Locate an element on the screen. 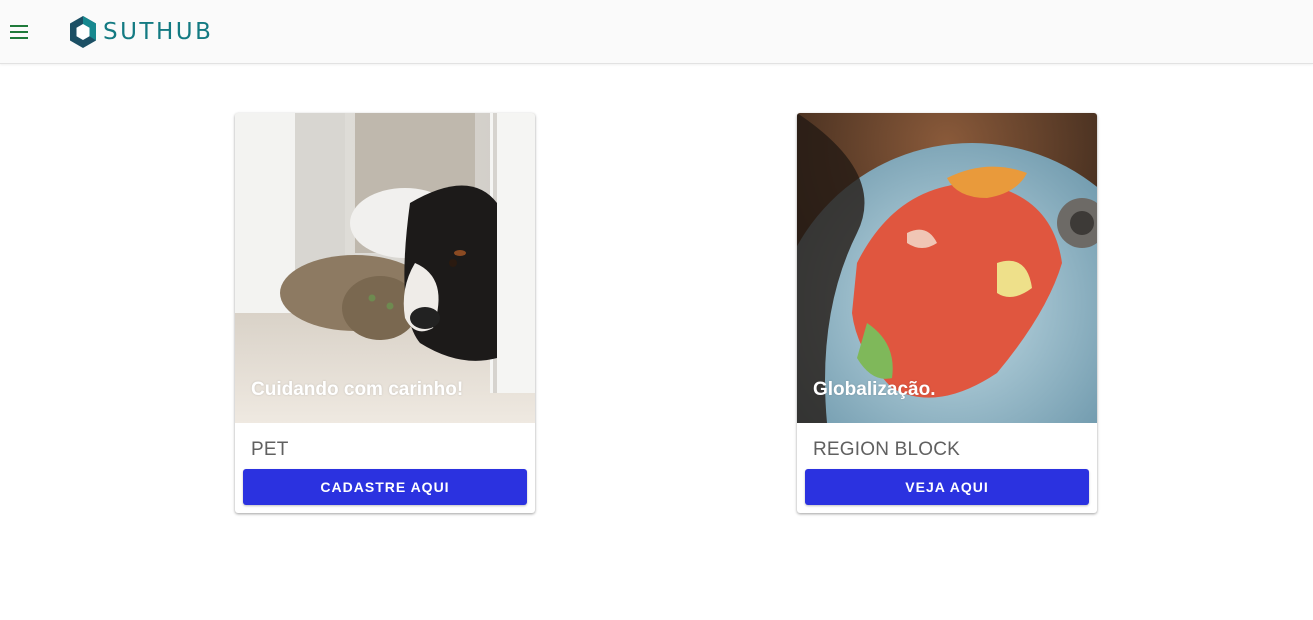 This screenshot has width=1313, height=620. hamburger-menu-icon is located at coordinates (19, 32).